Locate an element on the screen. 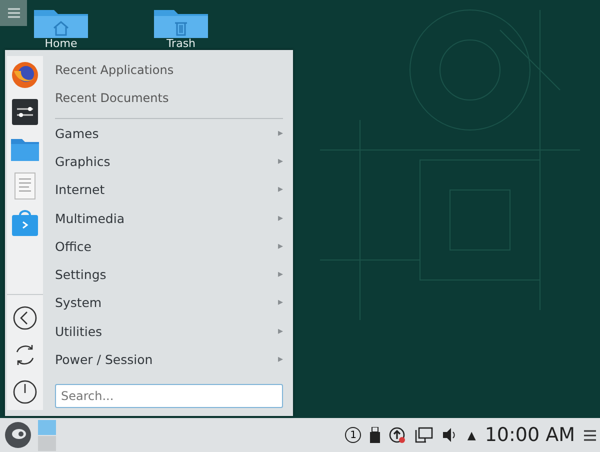 Image resolution: width=600 pixels, height=452 pixels. tray-expand-arrow: ▲ is located at coordinates (471, 435).